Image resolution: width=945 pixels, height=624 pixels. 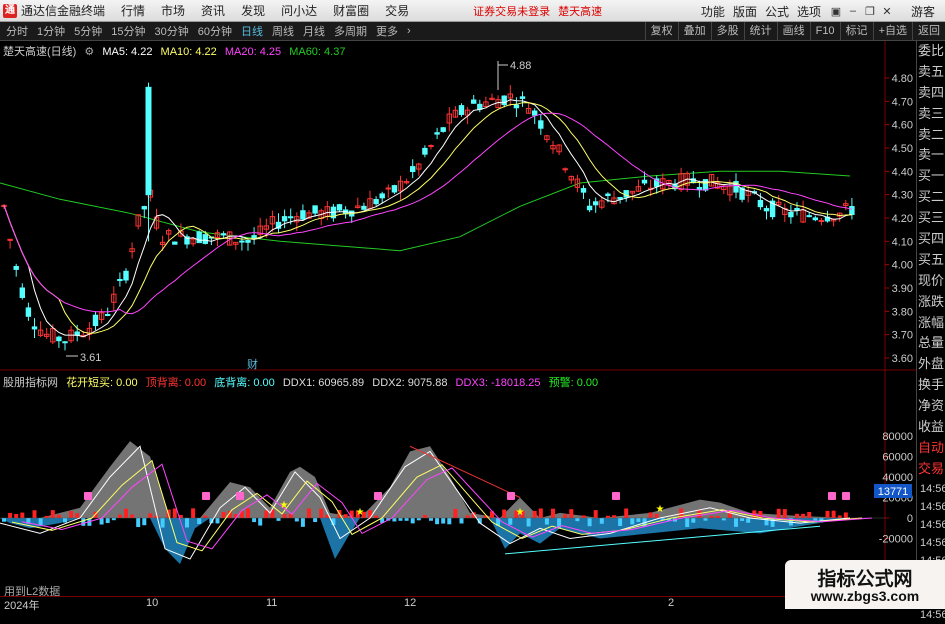 What do you see at coordinates (865, 584) in the screenshot?
I see `watermark: 指标公式网 www.zbgs3.com` at bounding box center [865, 584].